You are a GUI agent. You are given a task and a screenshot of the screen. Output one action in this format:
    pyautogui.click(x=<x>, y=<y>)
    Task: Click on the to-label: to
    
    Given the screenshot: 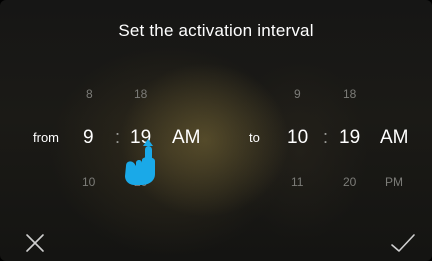 What is the action you would take?
    pyautogui.click(x=254, y=137)
    